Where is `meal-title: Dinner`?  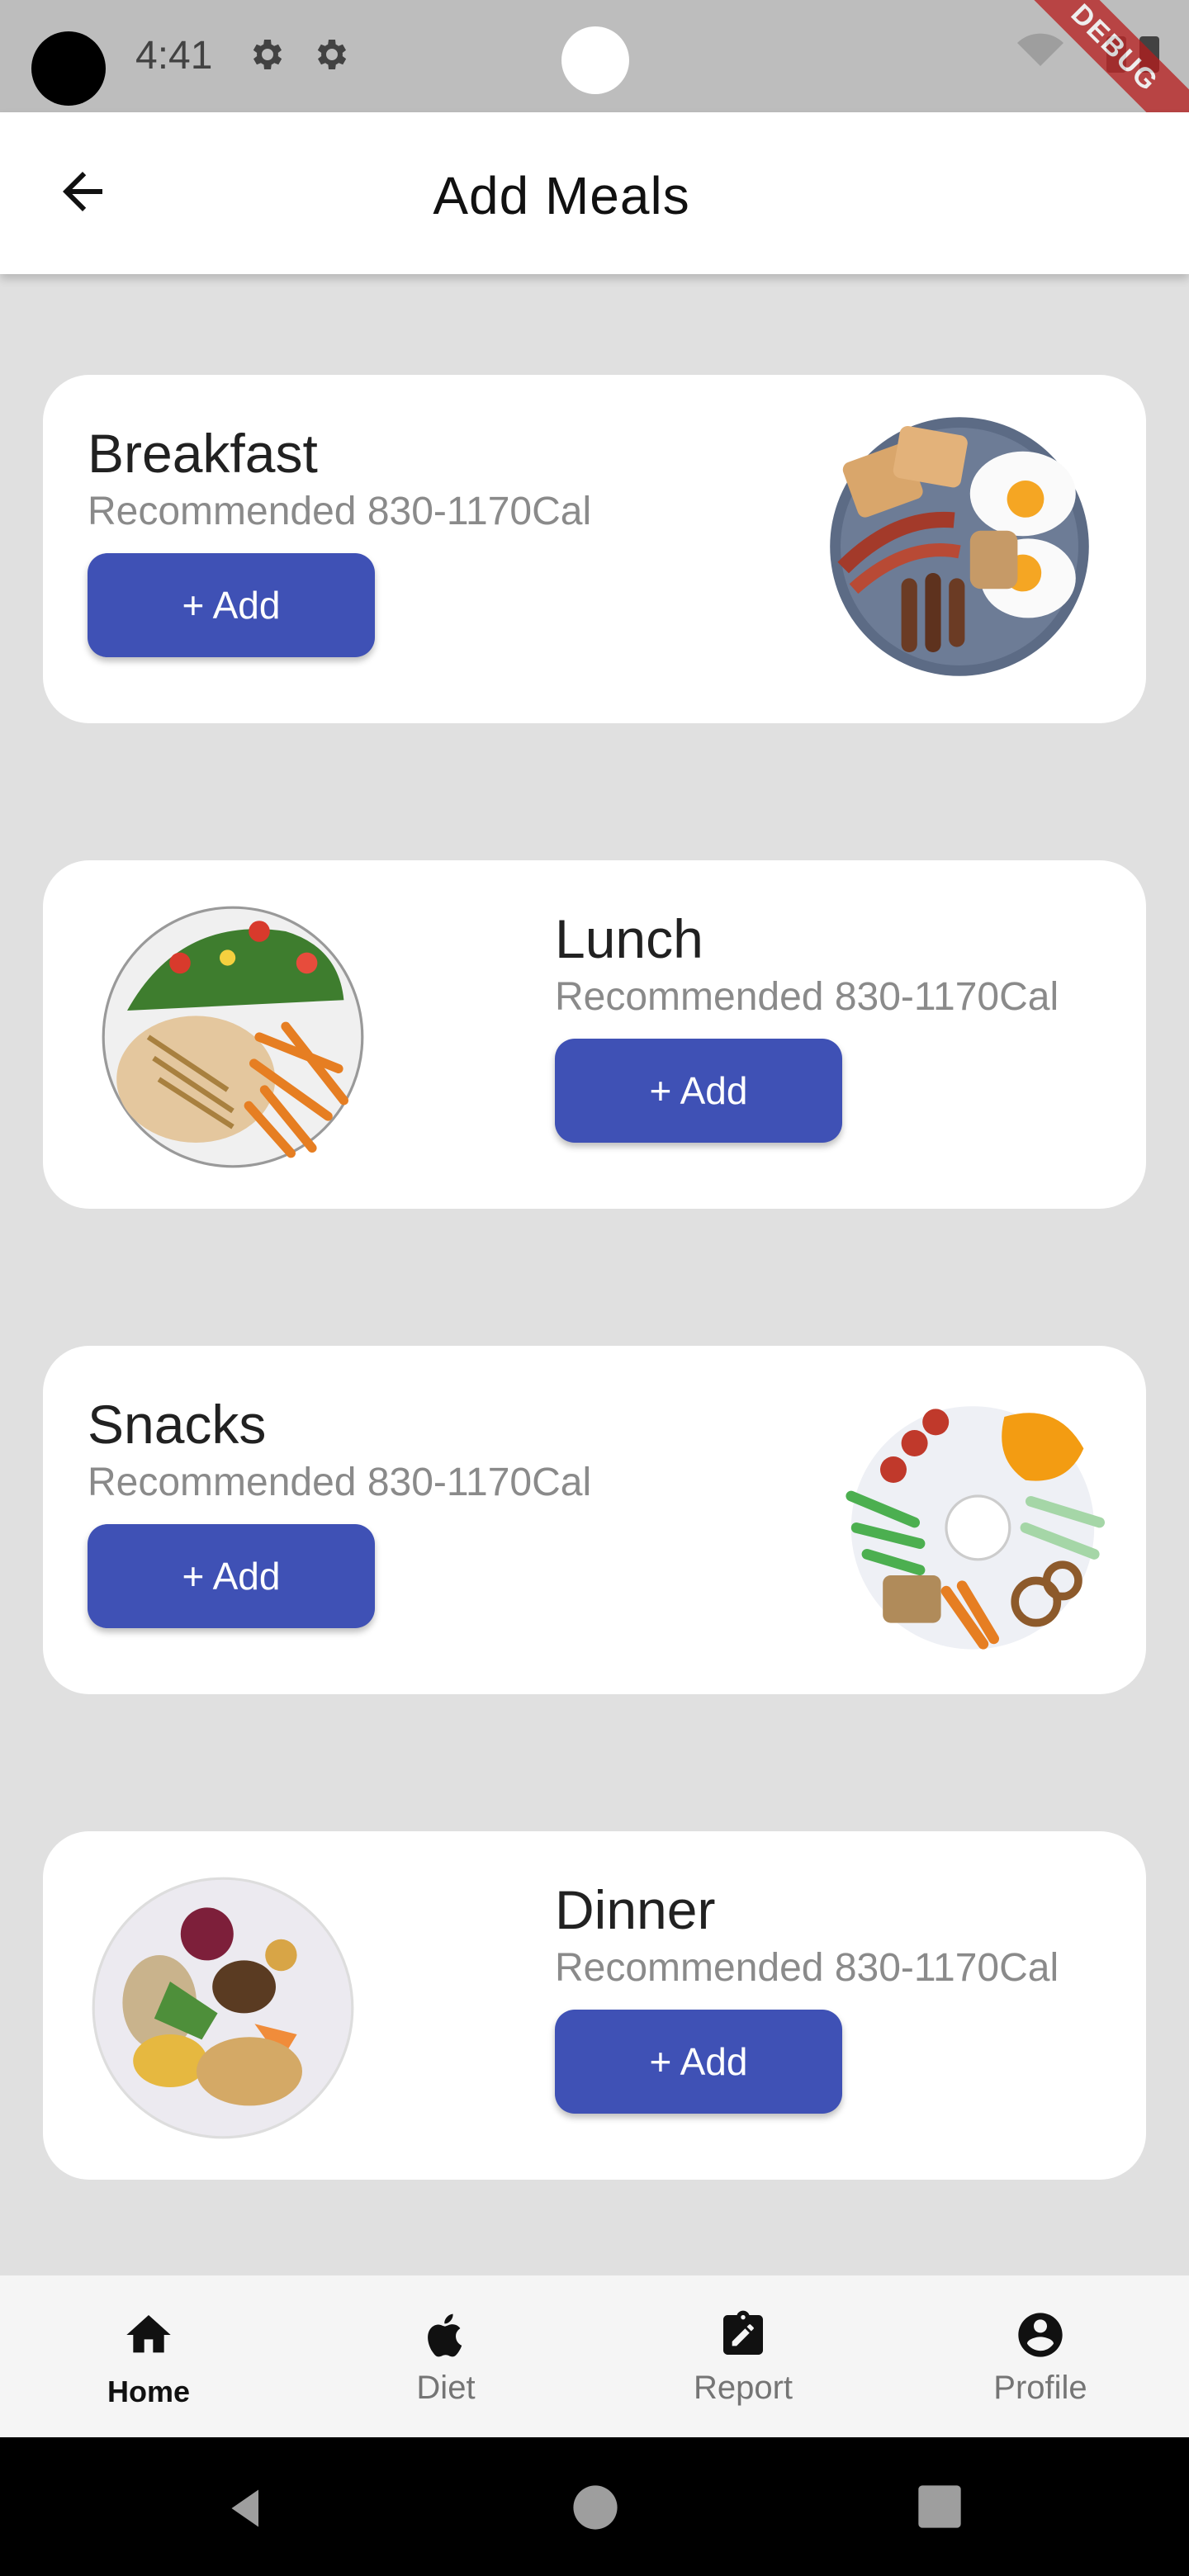
meal-title: Dinner is located at coordinates (635, 1909).